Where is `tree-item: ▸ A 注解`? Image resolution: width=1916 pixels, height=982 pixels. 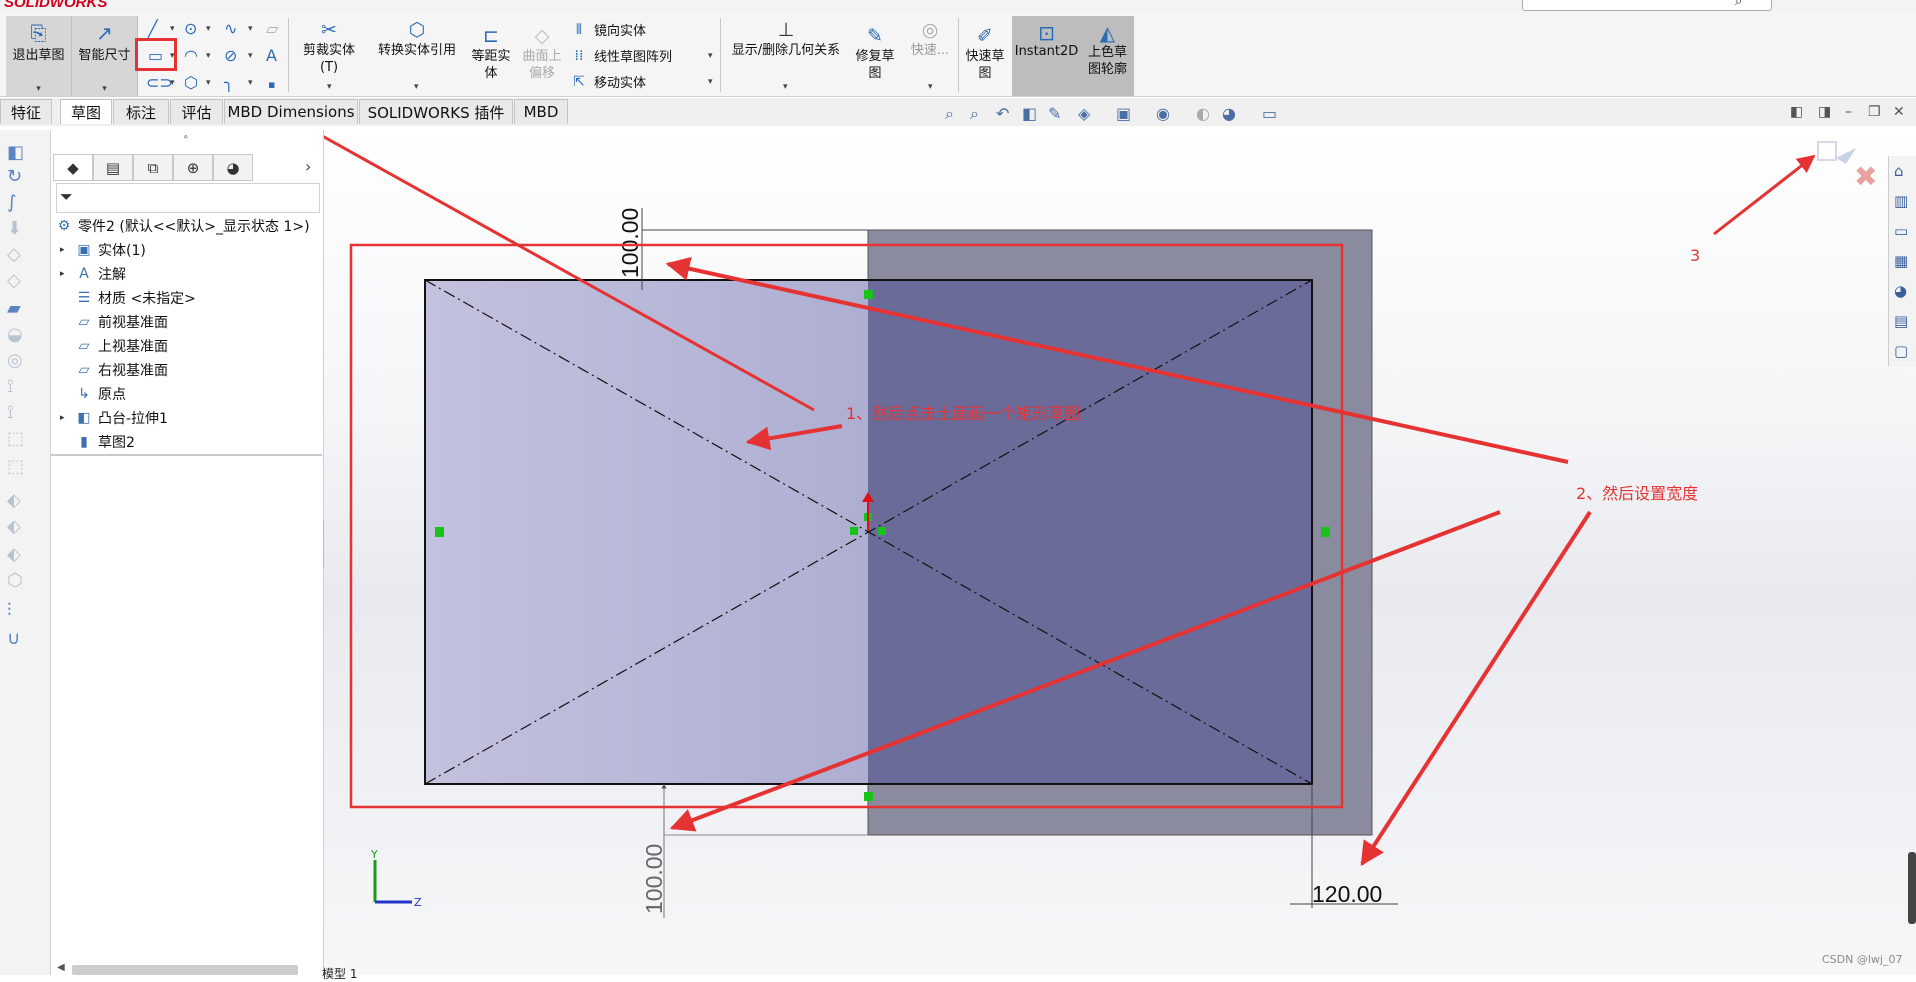 tree-item: ▸ A 注解 is located at coordinates (93, 274).